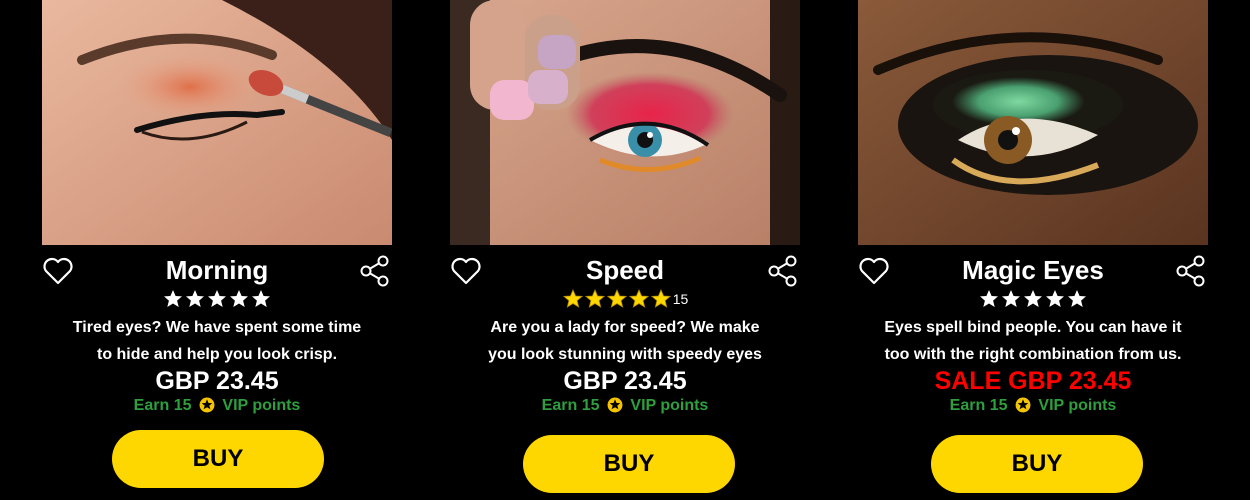 Image resolution: width=1250 pixels, height=500 pixels. I want to click on review-count: 15, so click(680, 299).